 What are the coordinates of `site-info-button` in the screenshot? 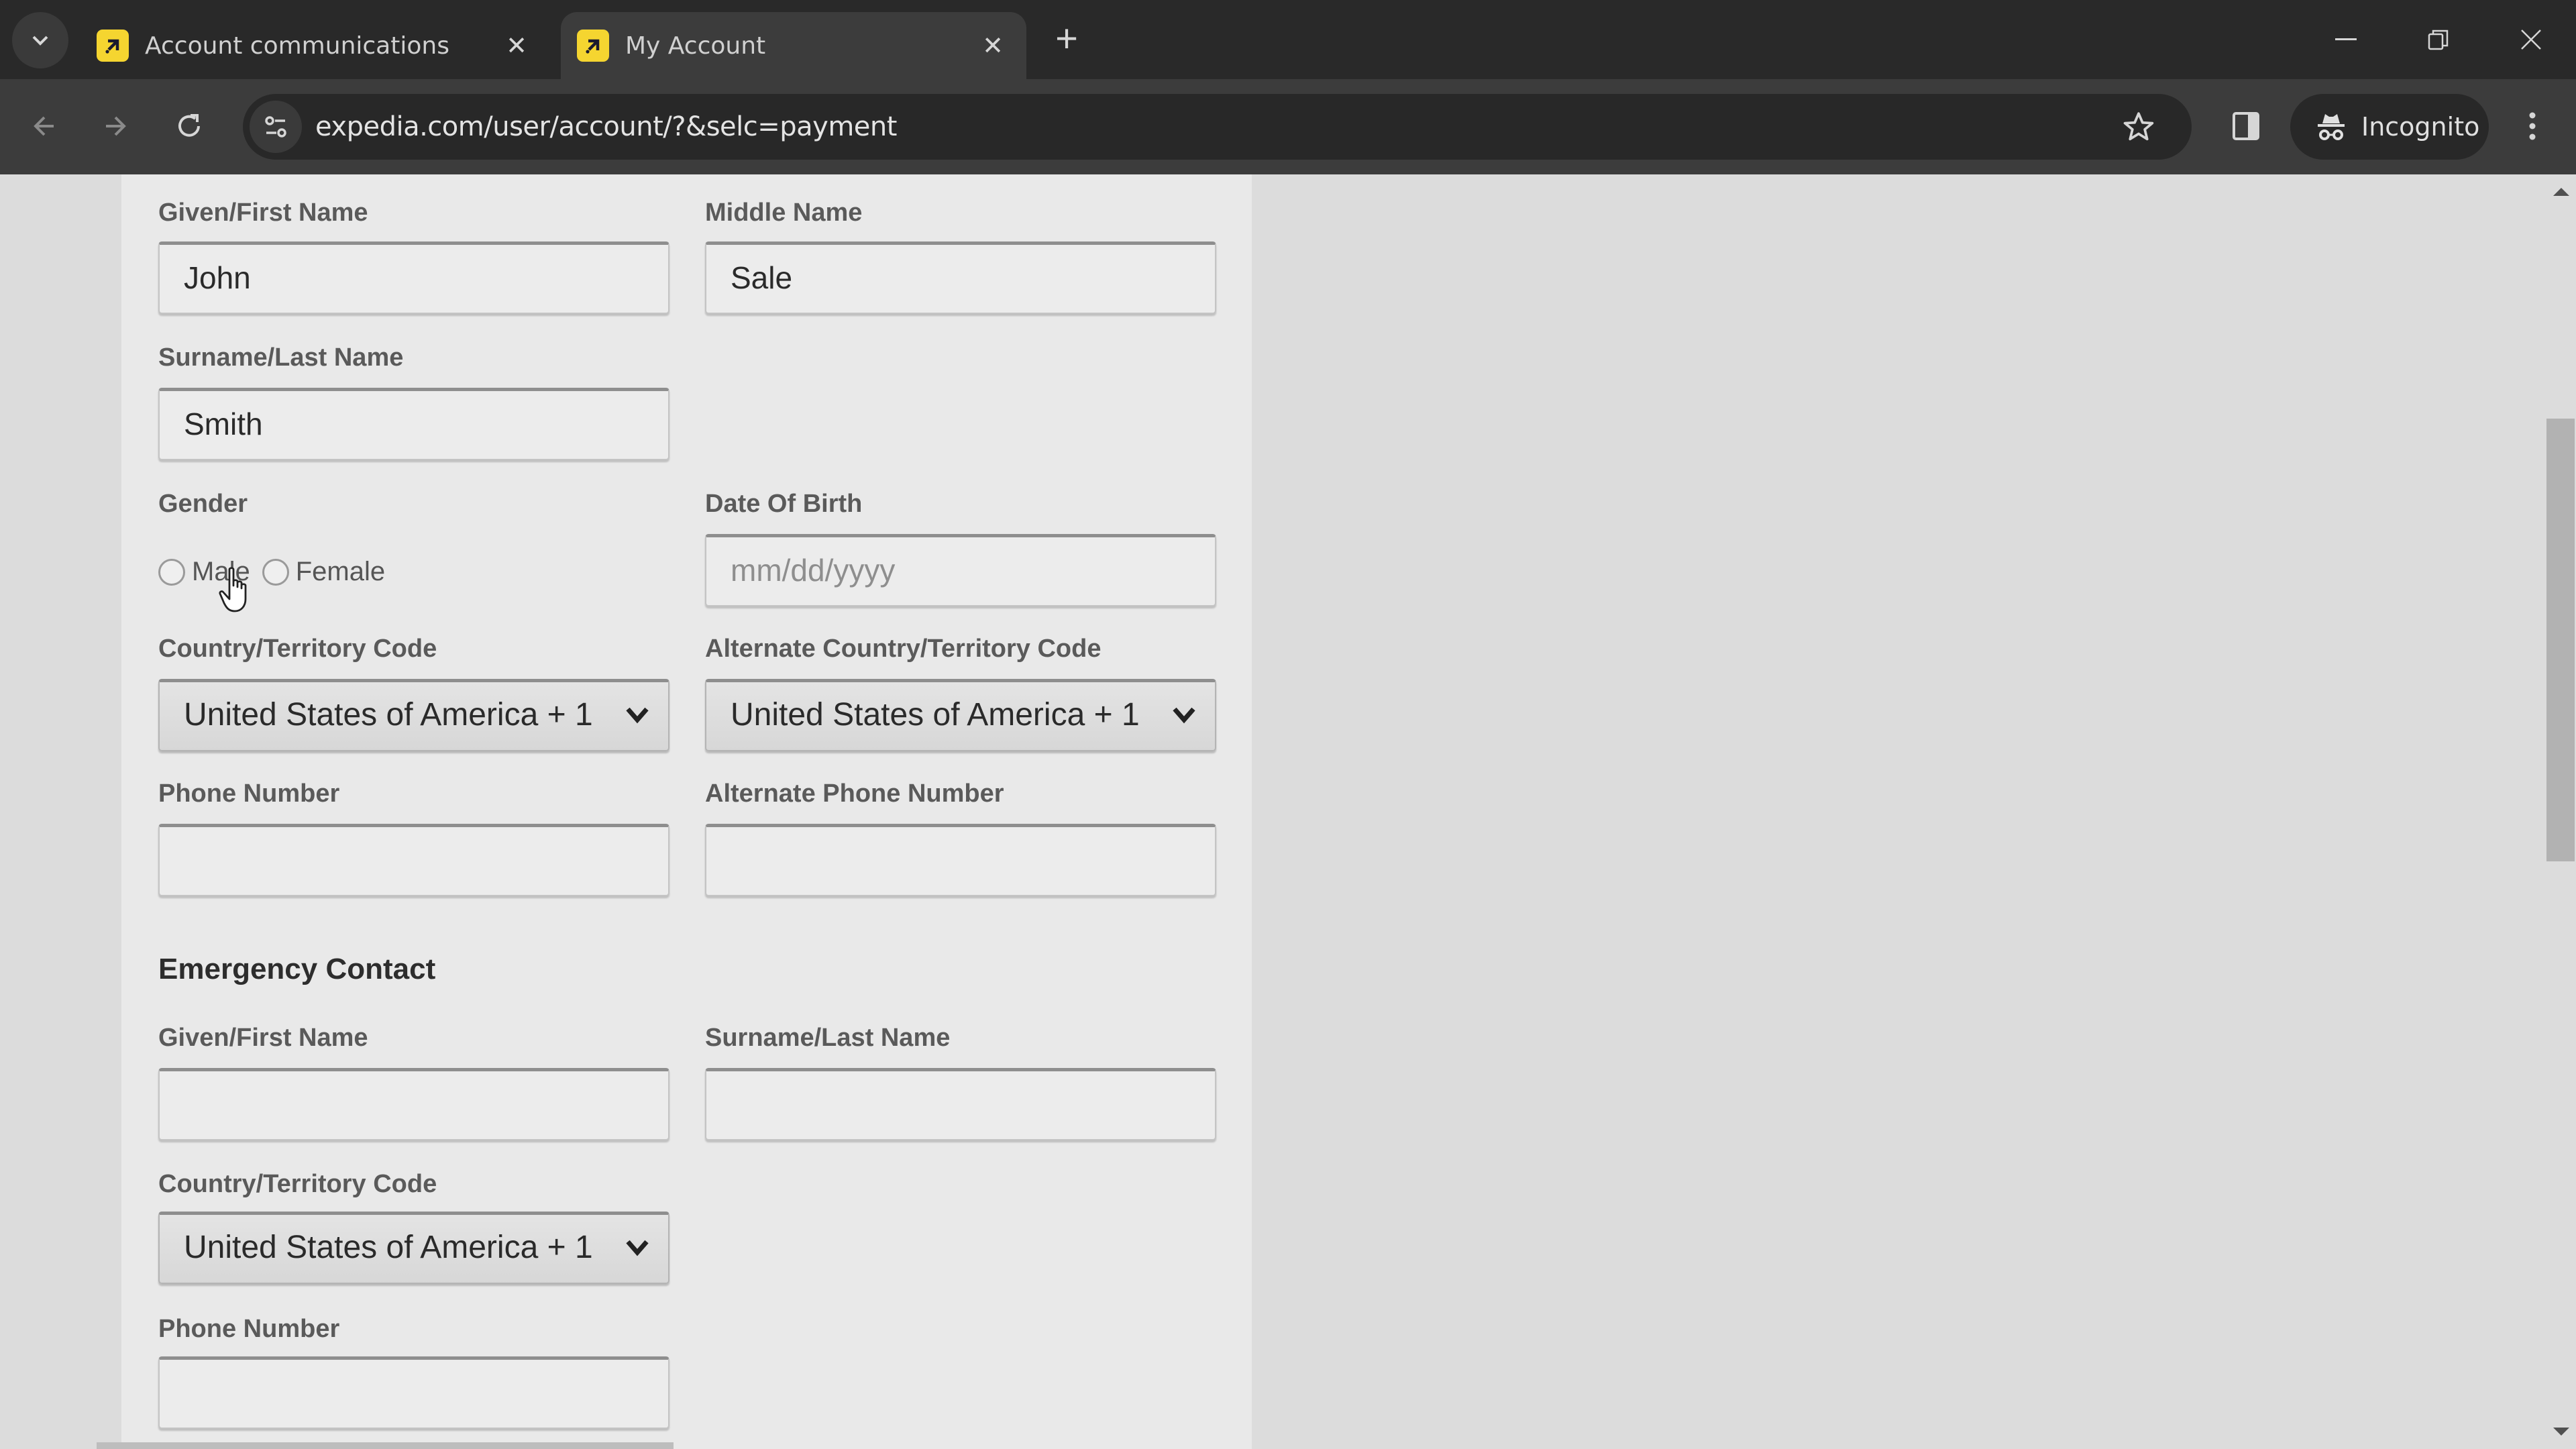 It's located at (276, 127).